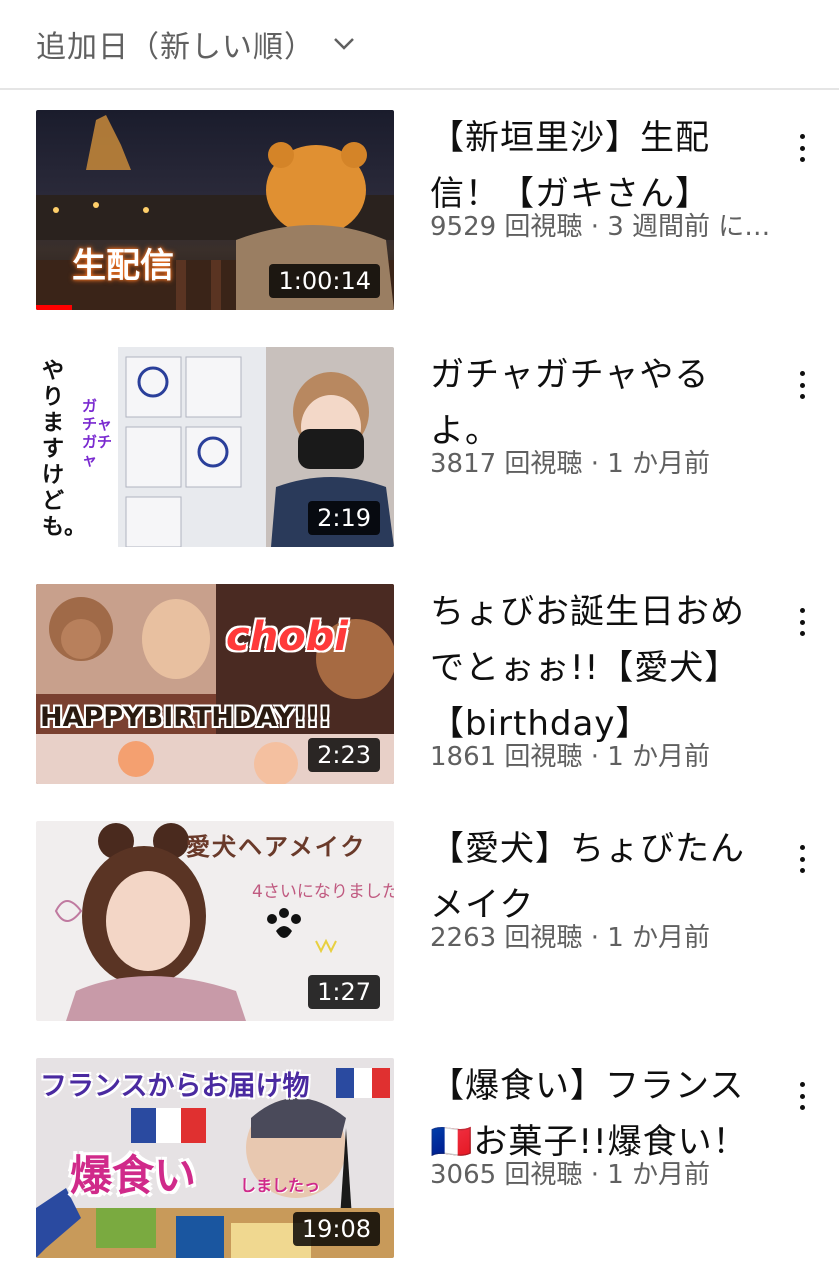  What do you see at coordinates (175, 47) in the screenshot?
I see `sort-label: 追加日（新しい順）` at bounding box center [175, 47].